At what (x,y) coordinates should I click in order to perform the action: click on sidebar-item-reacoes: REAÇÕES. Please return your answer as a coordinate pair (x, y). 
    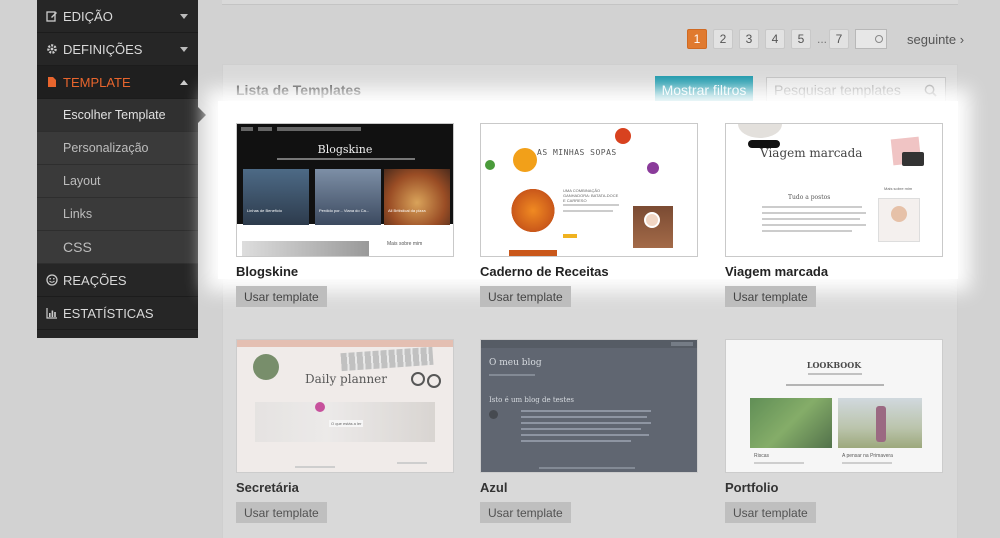
    Looking at the image, I should click on (117, 280).